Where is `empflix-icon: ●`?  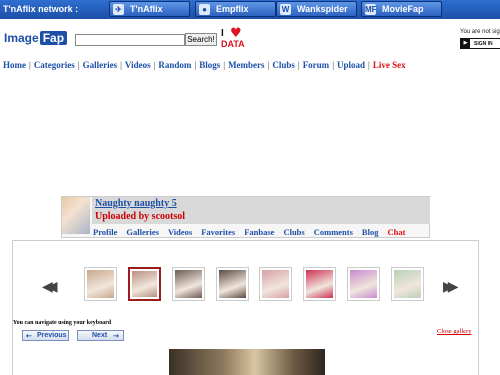
empflix-icon: ● is located at coordinates (204, 9).